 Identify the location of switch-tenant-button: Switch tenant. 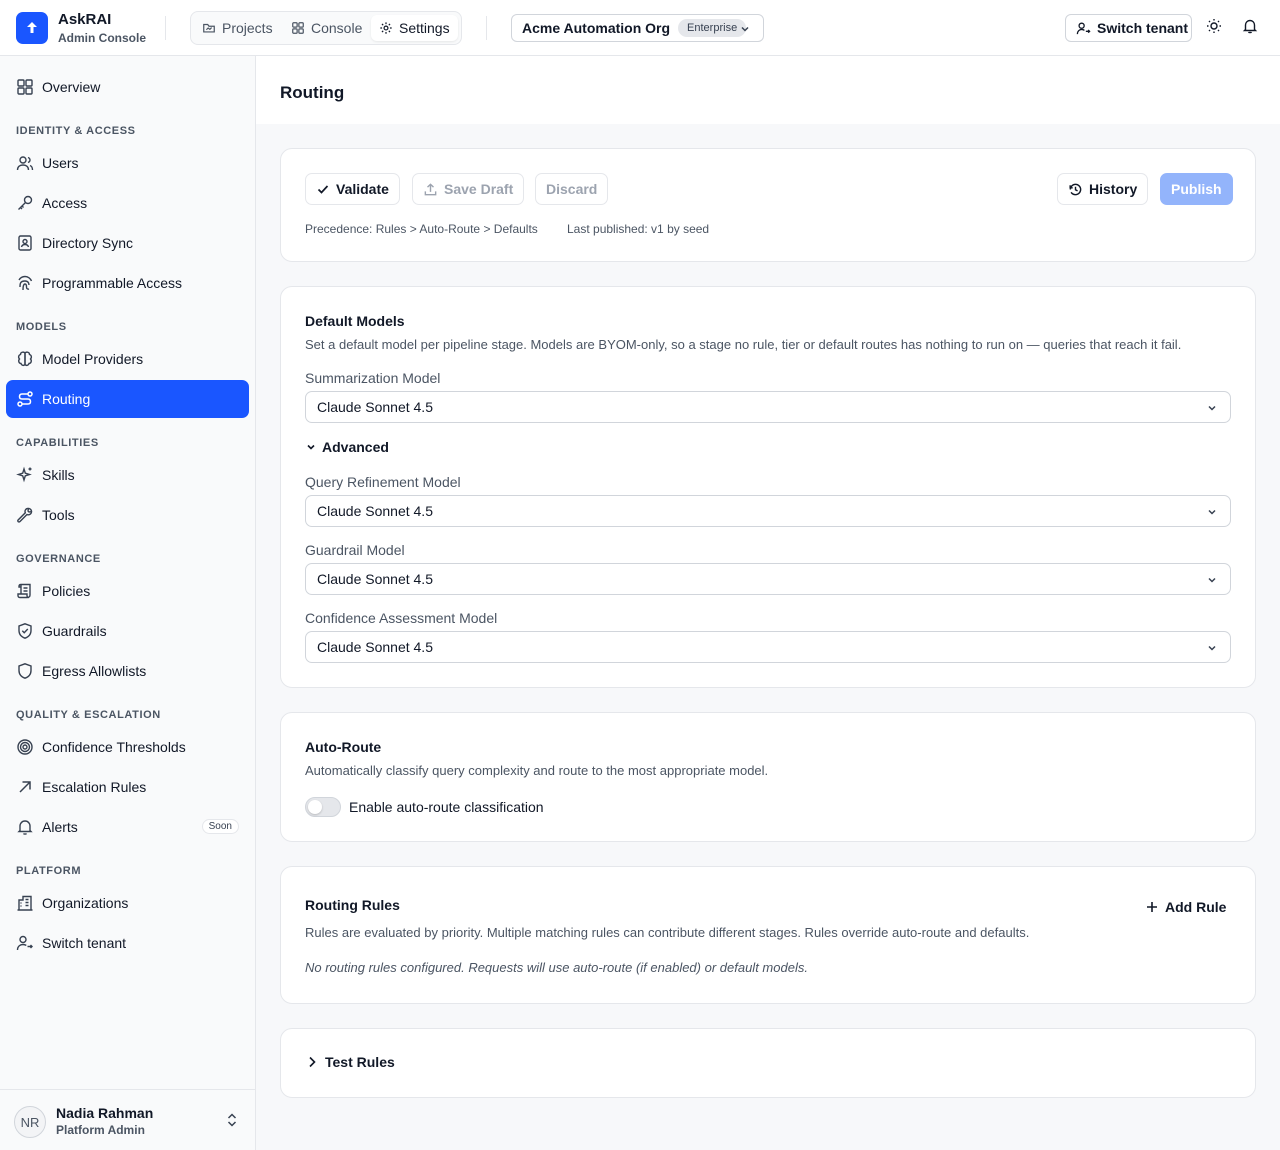
(1128, 28).